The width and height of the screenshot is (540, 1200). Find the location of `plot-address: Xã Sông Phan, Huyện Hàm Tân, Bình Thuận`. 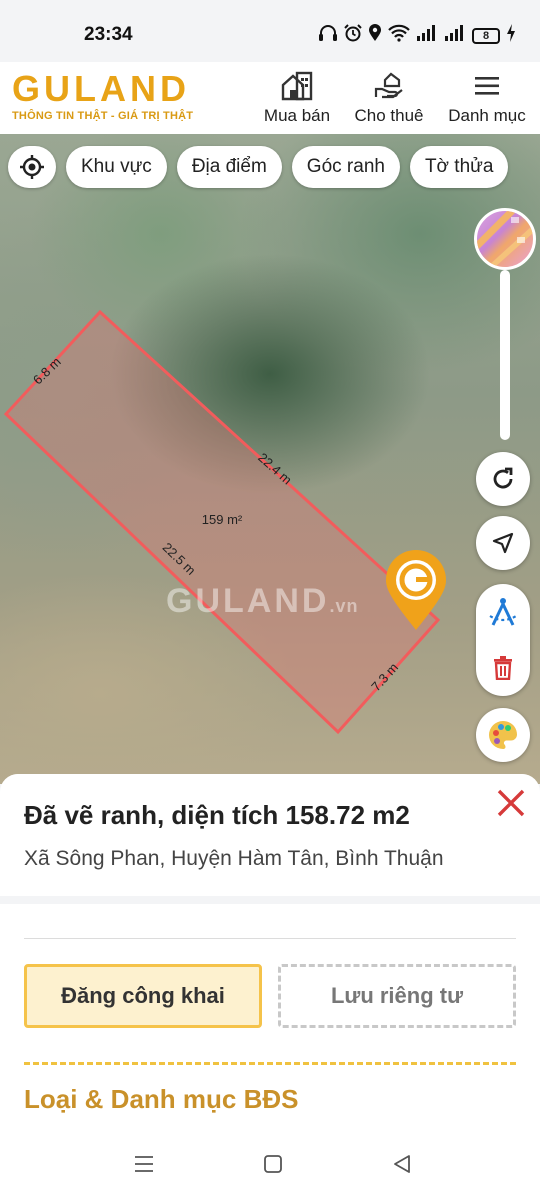

plot-address: Xã Sông Phan, Huyện Hàm Tân, Bình Thuận is located at coordinates (234, 858).